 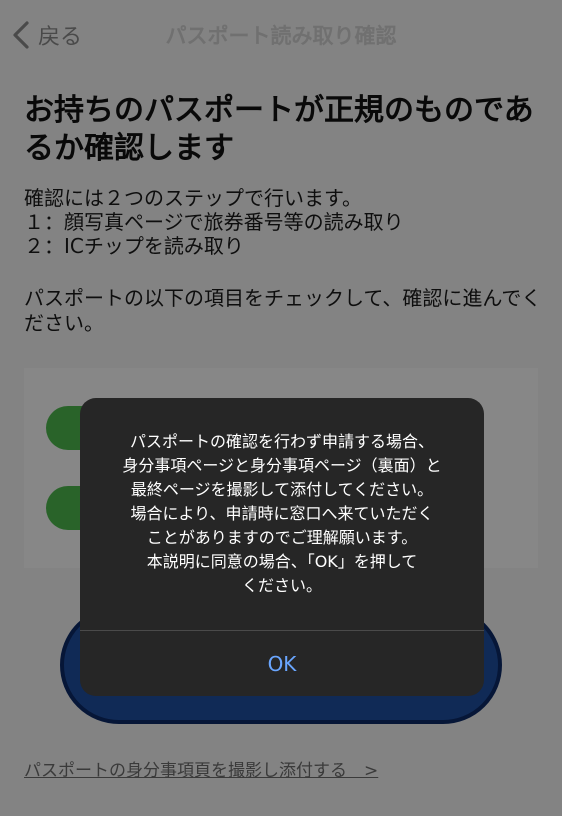 I want to click on alert-message-line: ください。, so click(x=281, y=585).